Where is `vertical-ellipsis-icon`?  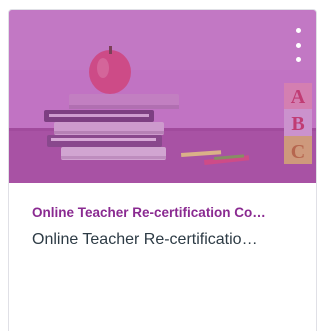 vertical-ellipsis-icon is located at coordinates (298, 30).